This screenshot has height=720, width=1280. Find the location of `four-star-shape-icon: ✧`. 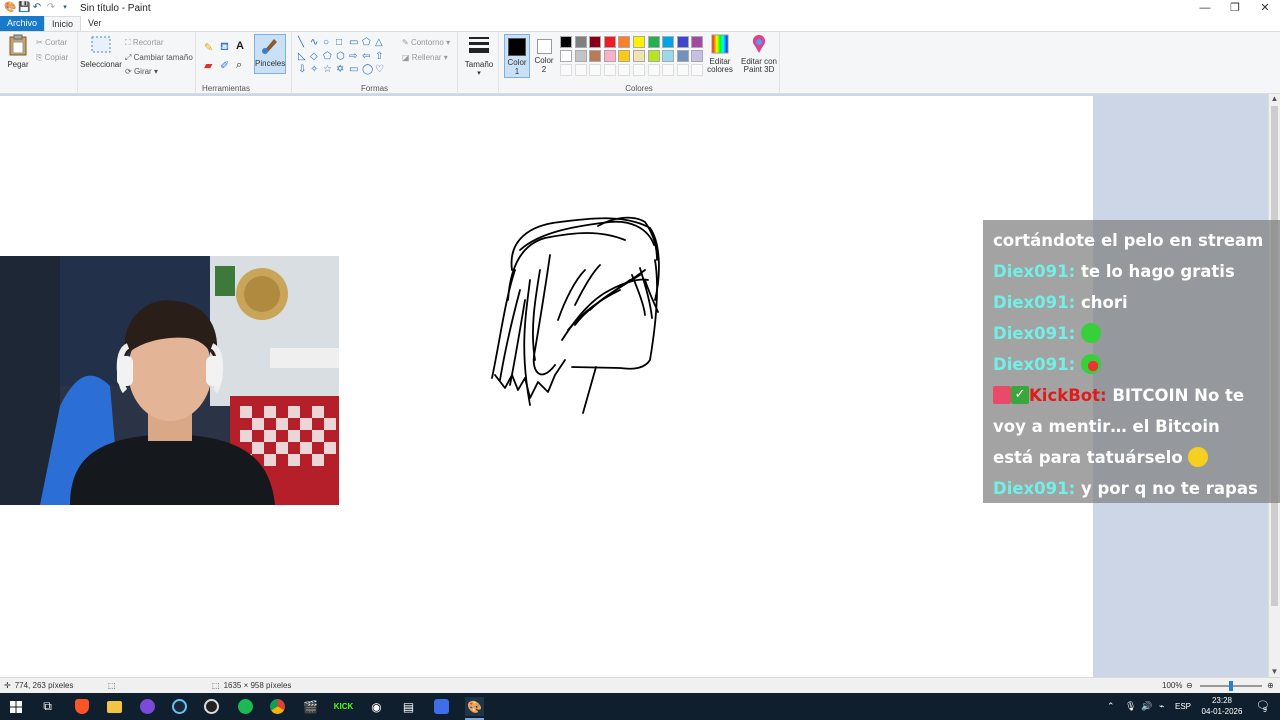

four-star-shape-icon: ✧ is located at coordinates (314, 70).